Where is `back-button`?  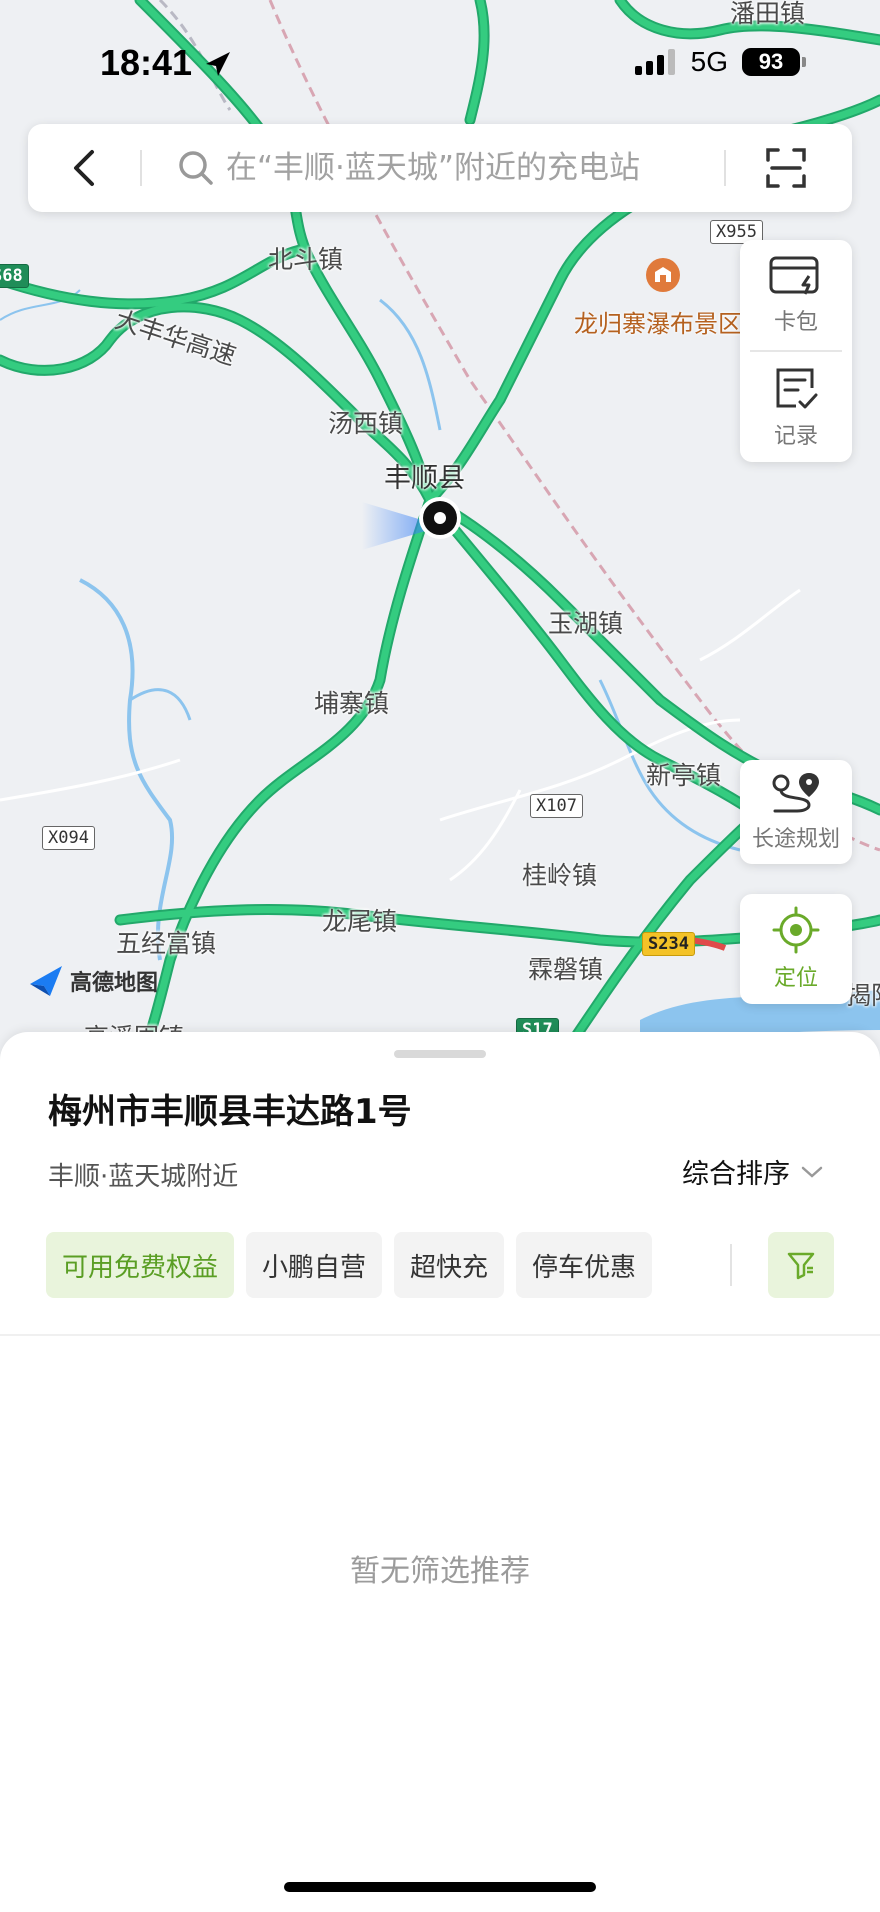 back-button is located at coordinates (86, 168).